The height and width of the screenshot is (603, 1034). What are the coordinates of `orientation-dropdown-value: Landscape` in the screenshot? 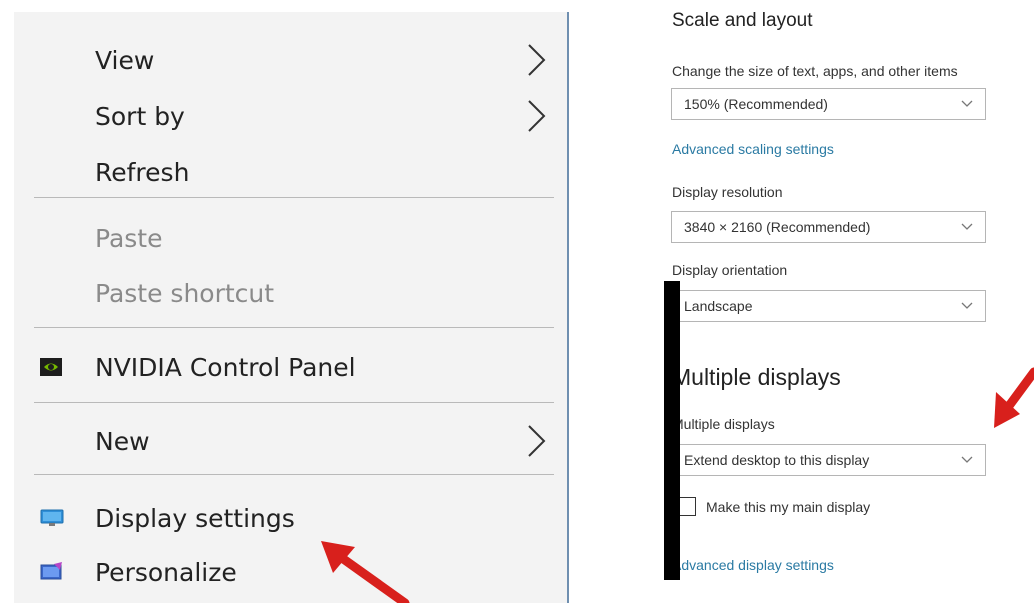 It's located at (718, 306).